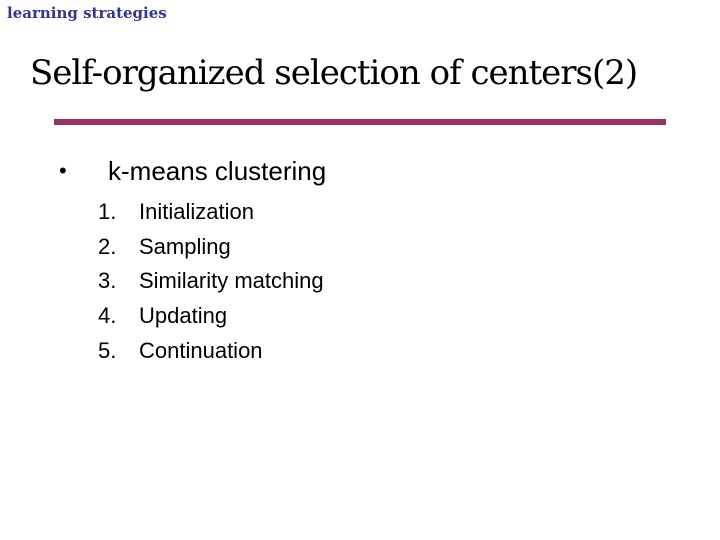 This screenshot has width=720, height=540. What do you see at coordinates (107, 316) in the screenshot?
I see `step-number: 4.` at bounding box center [107, 316].